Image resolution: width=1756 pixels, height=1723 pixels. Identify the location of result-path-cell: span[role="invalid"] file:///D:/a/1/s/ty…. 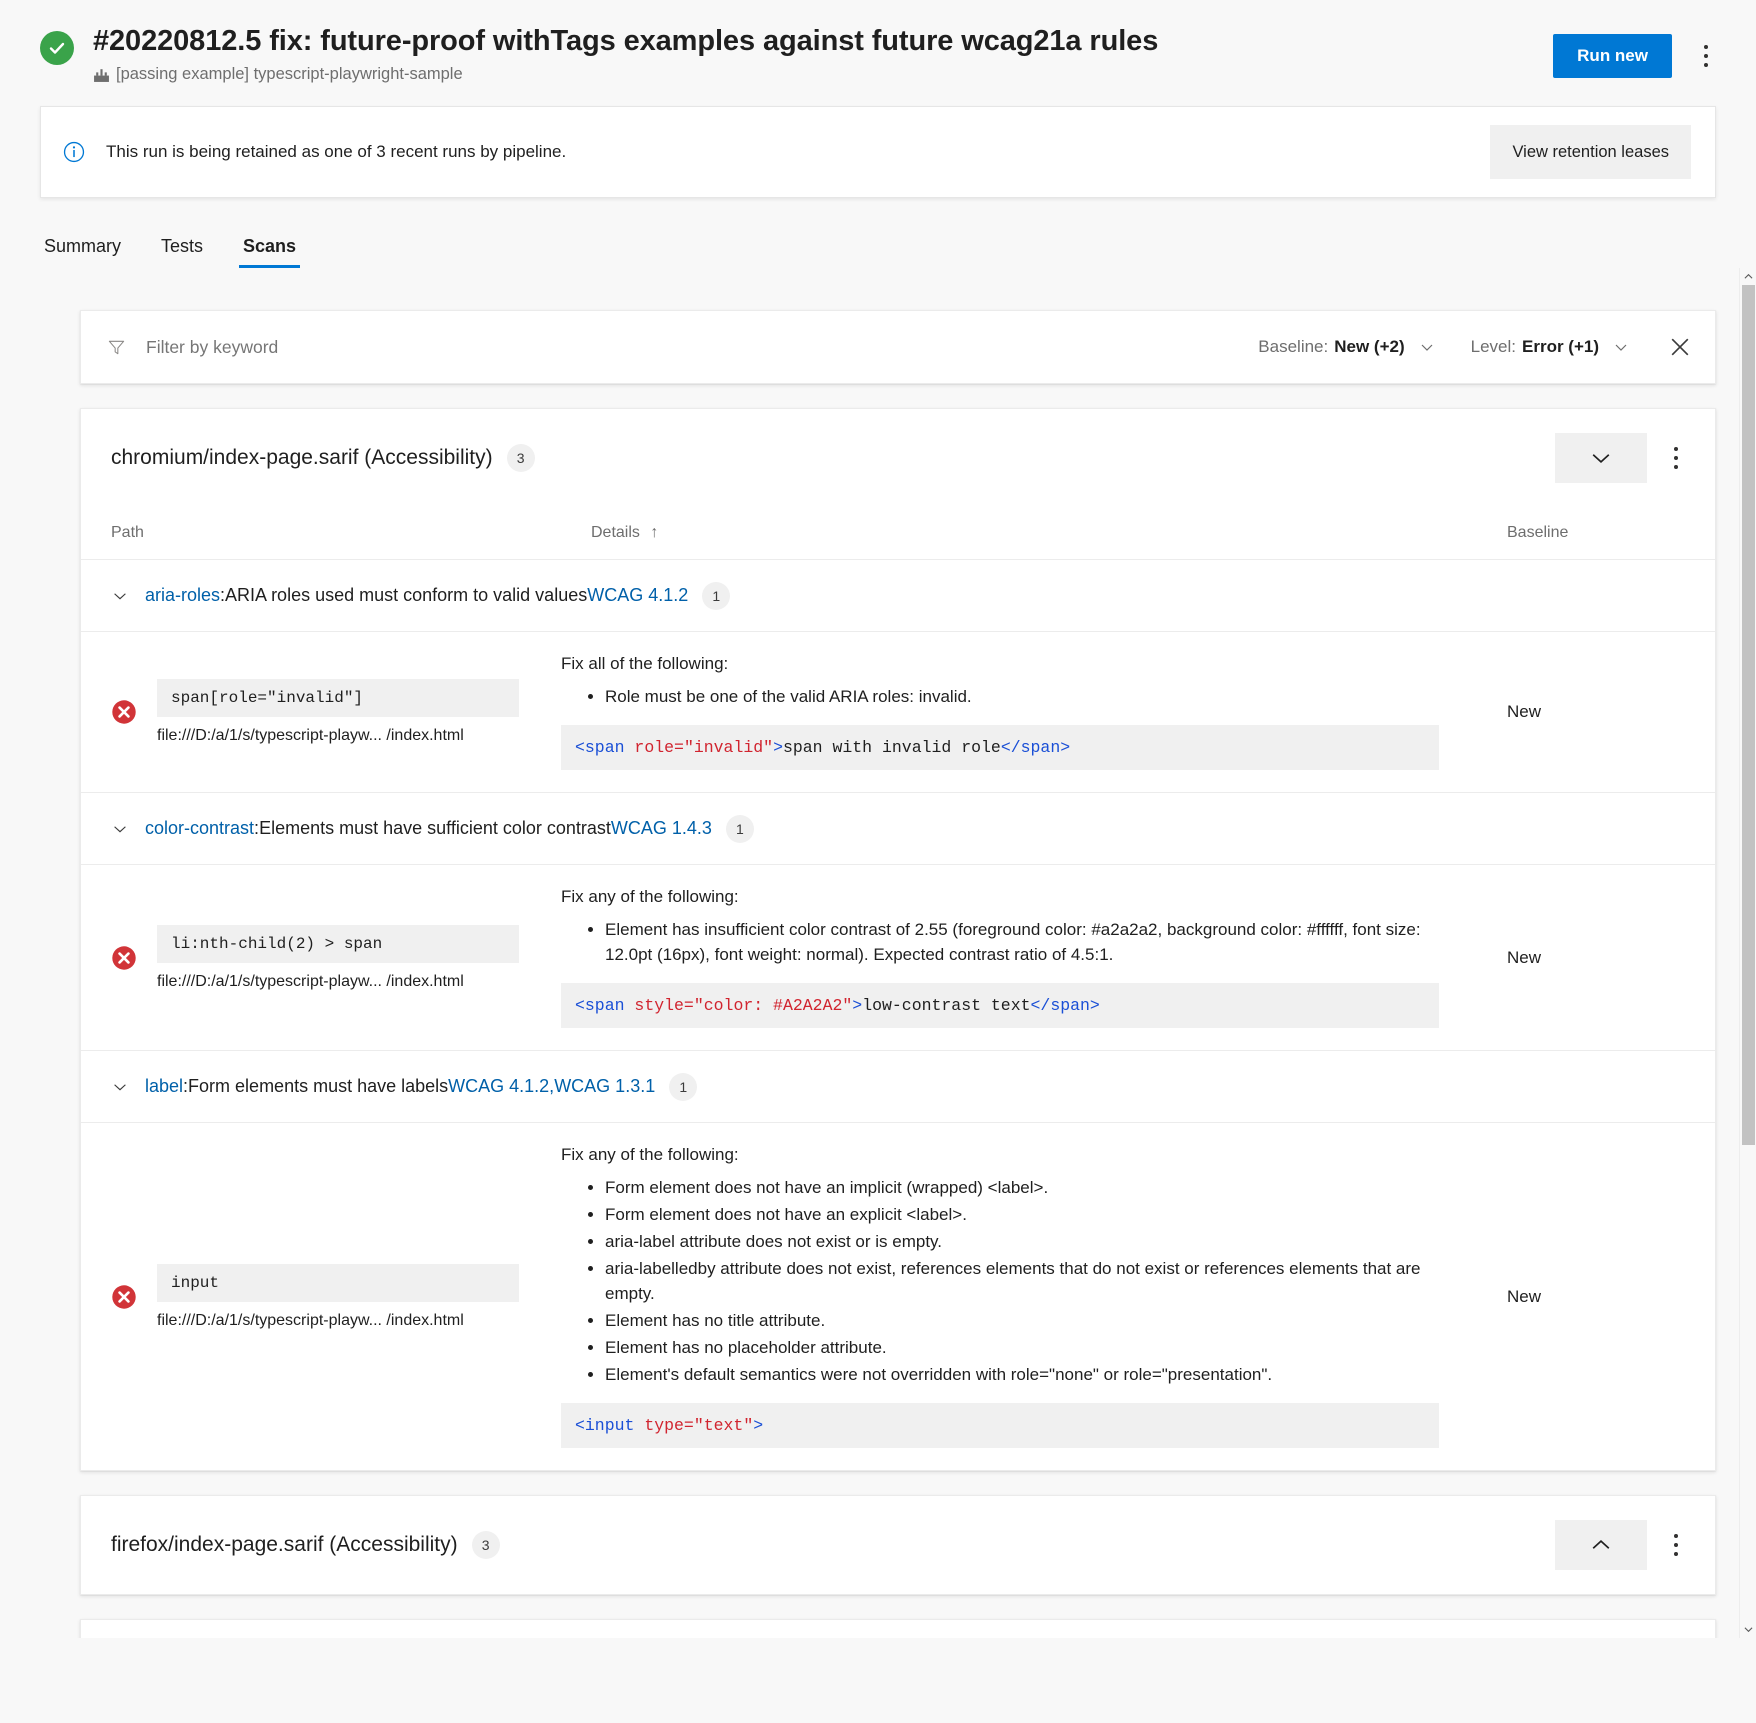
(321, 712).